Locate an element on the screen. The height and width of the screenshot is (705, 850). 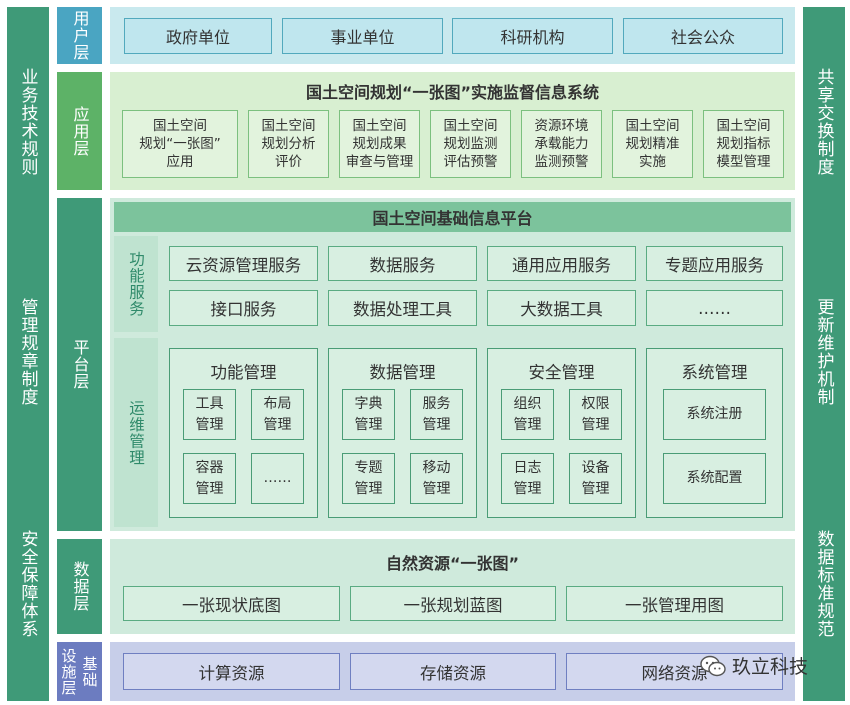
ops-cell: 系统注册 is located at coordinates (714, 414).